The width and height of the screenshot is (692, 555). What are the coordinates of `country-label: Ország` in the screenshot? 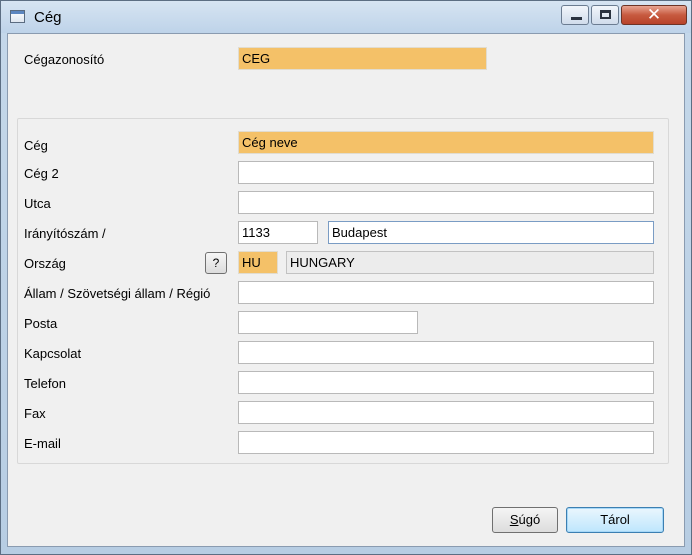 It's located at (45, 263).